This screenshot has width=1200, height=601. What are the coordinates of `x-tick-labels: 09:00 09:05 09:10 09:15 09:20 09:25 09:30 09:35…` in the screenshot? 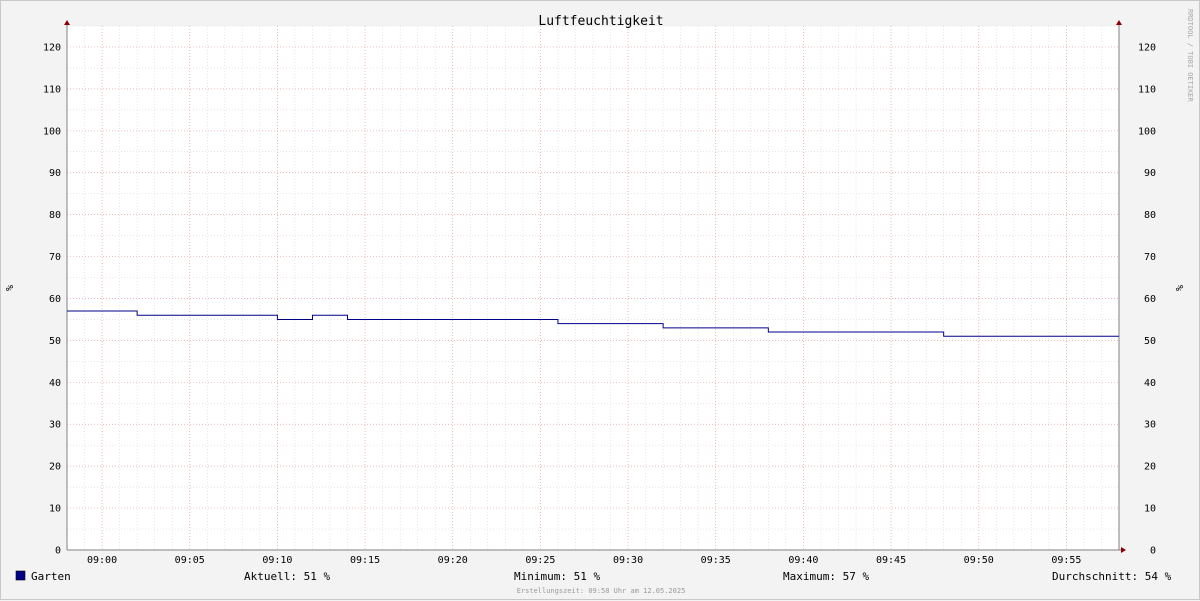 It's located at (584, 560).